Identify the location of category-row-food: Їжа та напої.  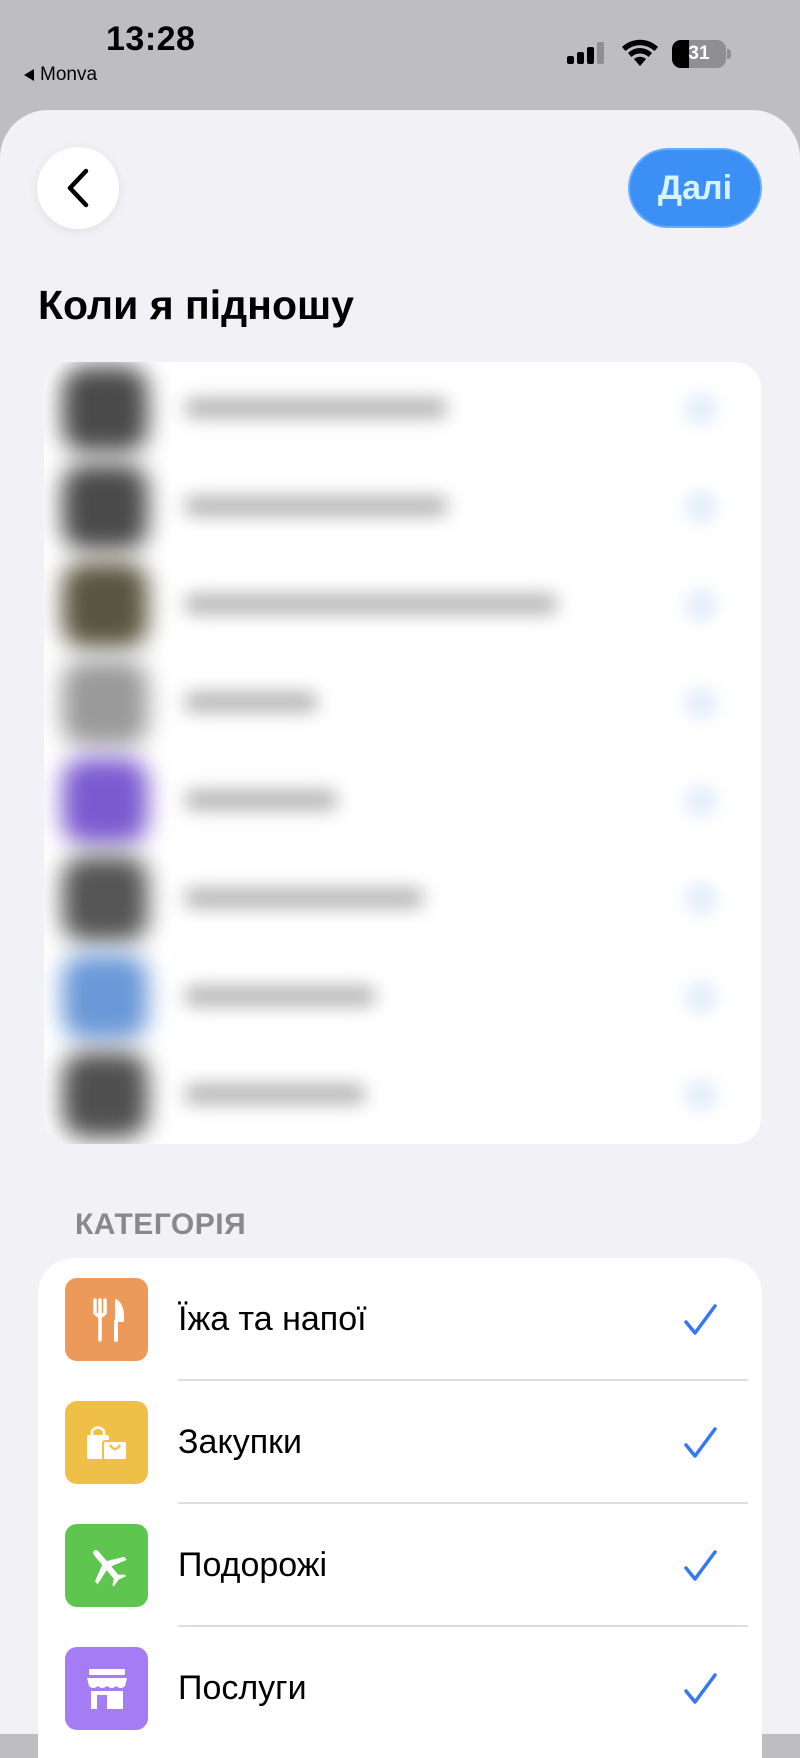
(400, 1319).